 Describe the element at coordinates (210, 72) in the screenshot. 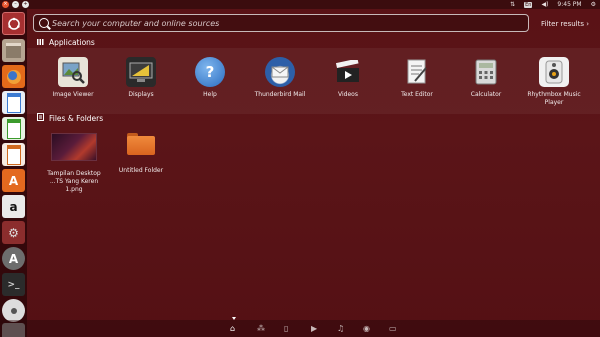

I see `help-icon: ?` at that location.